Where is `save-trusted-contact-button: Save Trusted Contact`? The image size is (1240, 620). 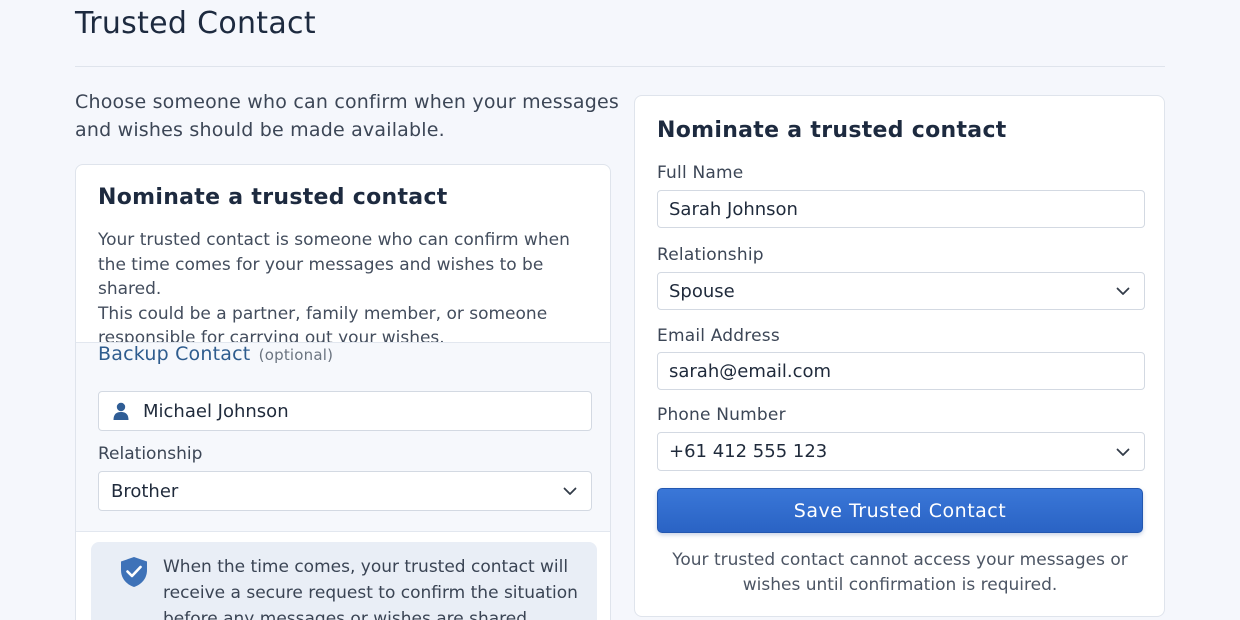 save-trusted-contact-button: Save Trusted Contact is located at coordinates (900, 510).